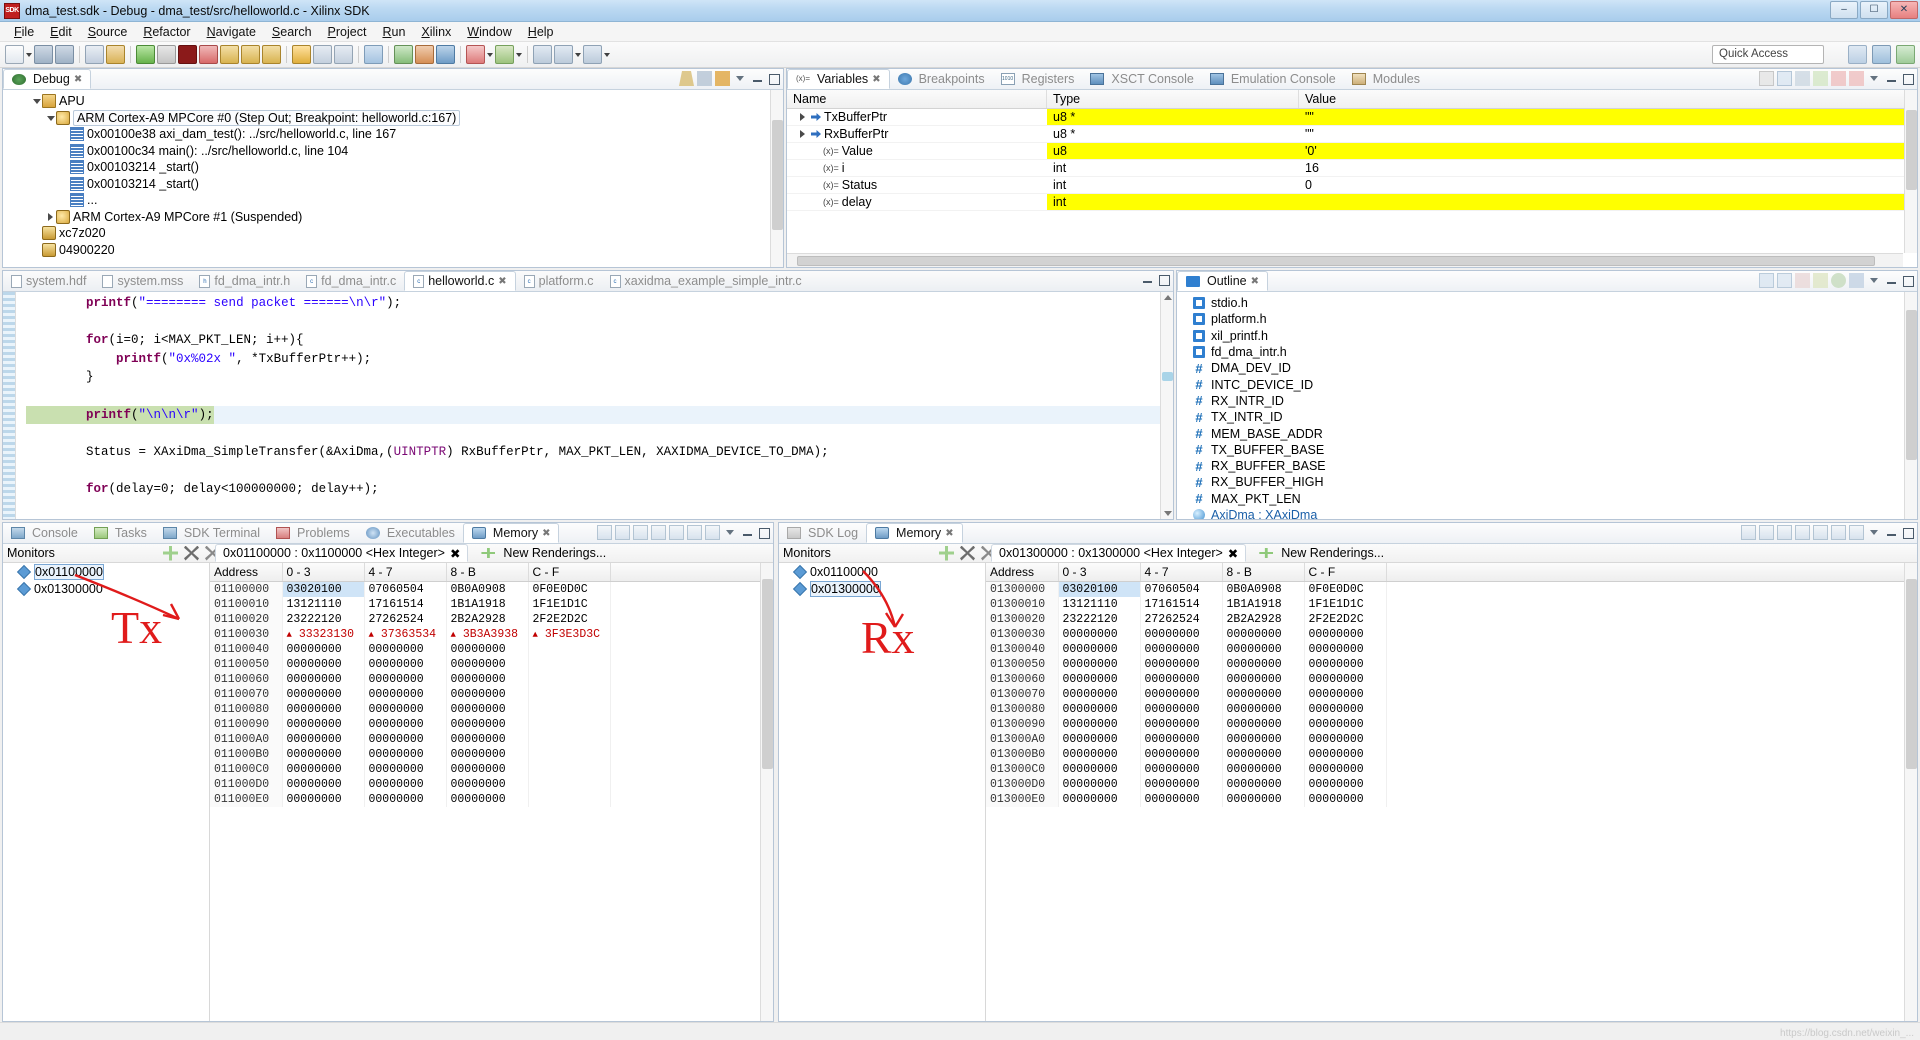 This screenshot has width=1920, height=1040. Describe the element at coordinates (640, 532) in the screenshot. I see `toggle-split-icon` at that location.